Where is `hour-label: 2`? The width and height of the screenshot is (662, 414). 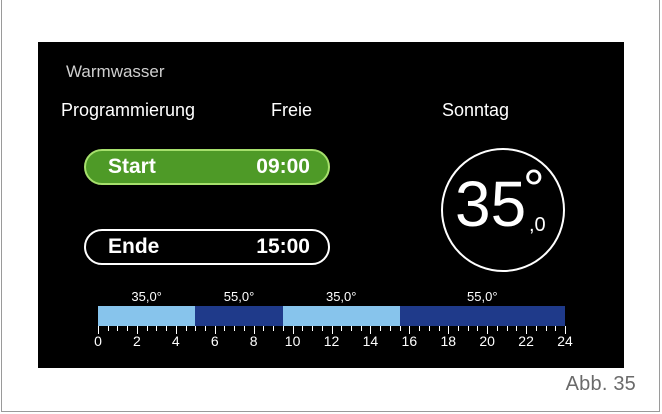 hour-label: 2 is located at coordinates (137, 341).